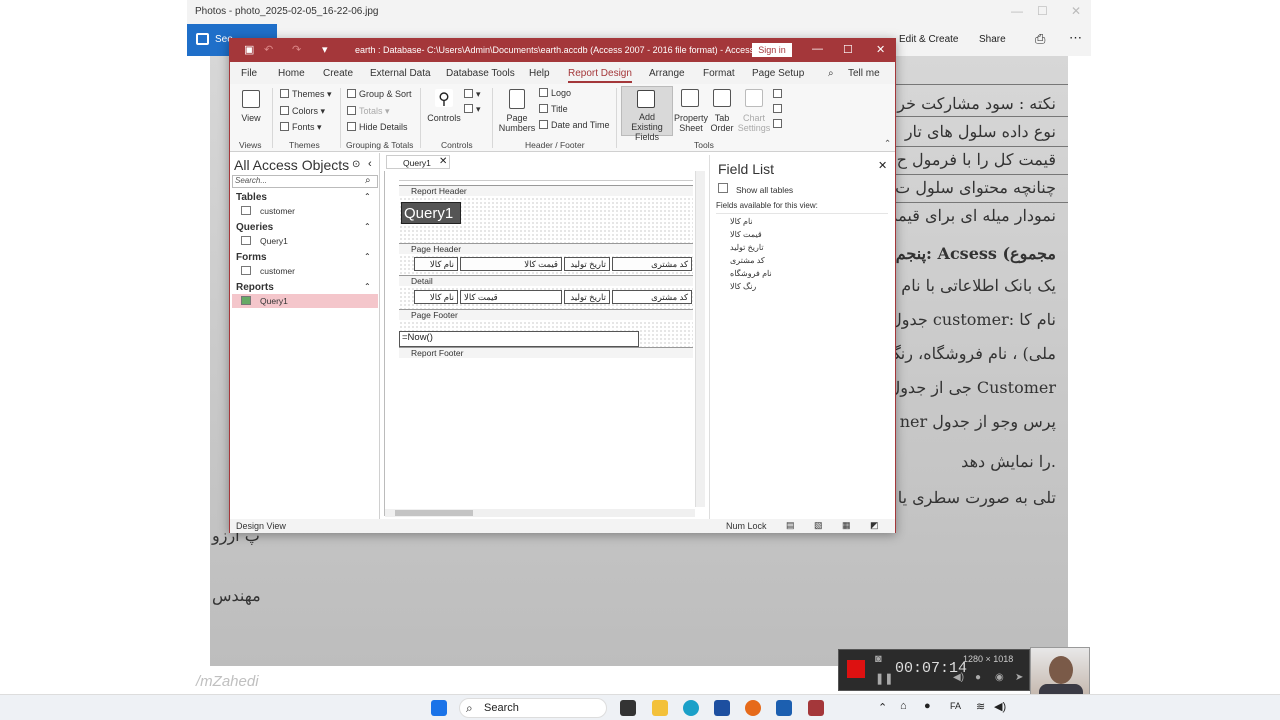 Image resolution: width=1280 pixels, height=720 pixels. I want to click on access-icon, so click(816, 708).